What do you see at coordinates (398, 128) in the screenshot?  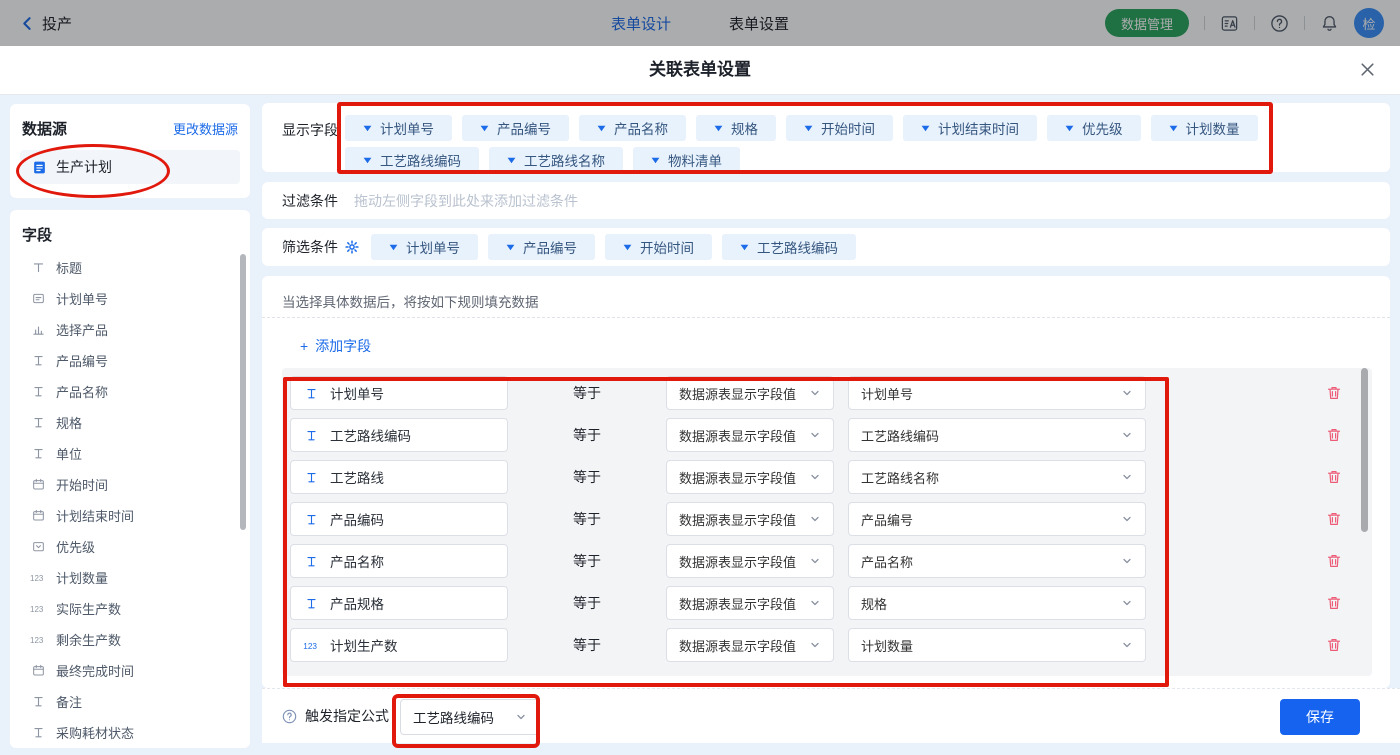 I see `display-field-tag: 计划单号` at bounding box center [398, 128].